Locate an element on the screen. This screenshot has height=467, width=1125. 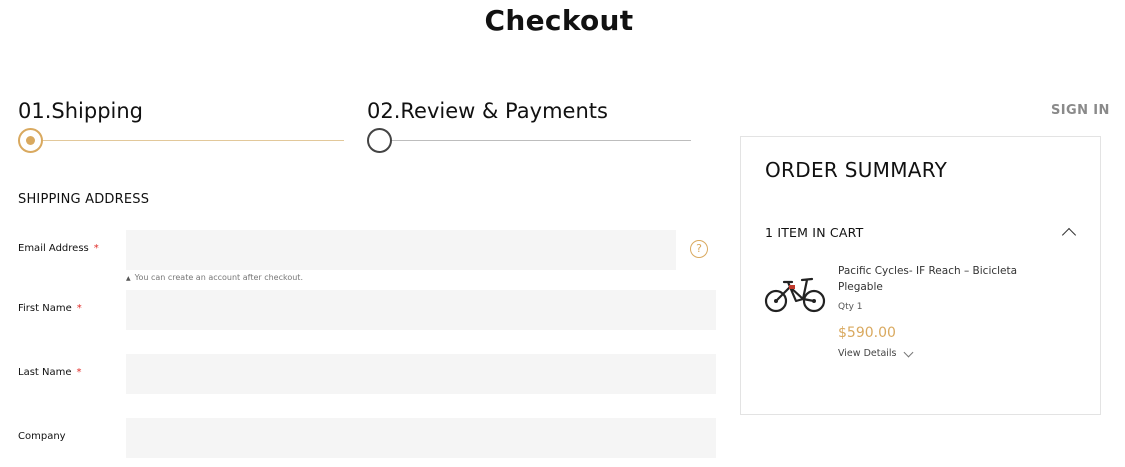
step-shipping: 01.Shipping is located at coordinates (181, 127).